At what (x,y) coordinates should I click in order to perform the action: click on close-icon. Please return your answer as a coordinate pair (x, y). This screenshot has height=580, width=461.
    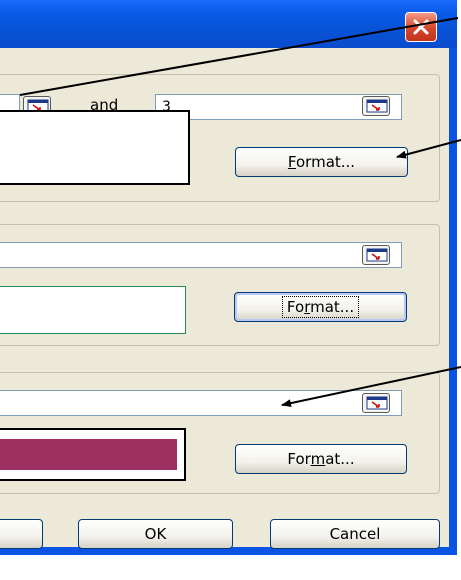
    Looking at the image, I should click on (421, 27).